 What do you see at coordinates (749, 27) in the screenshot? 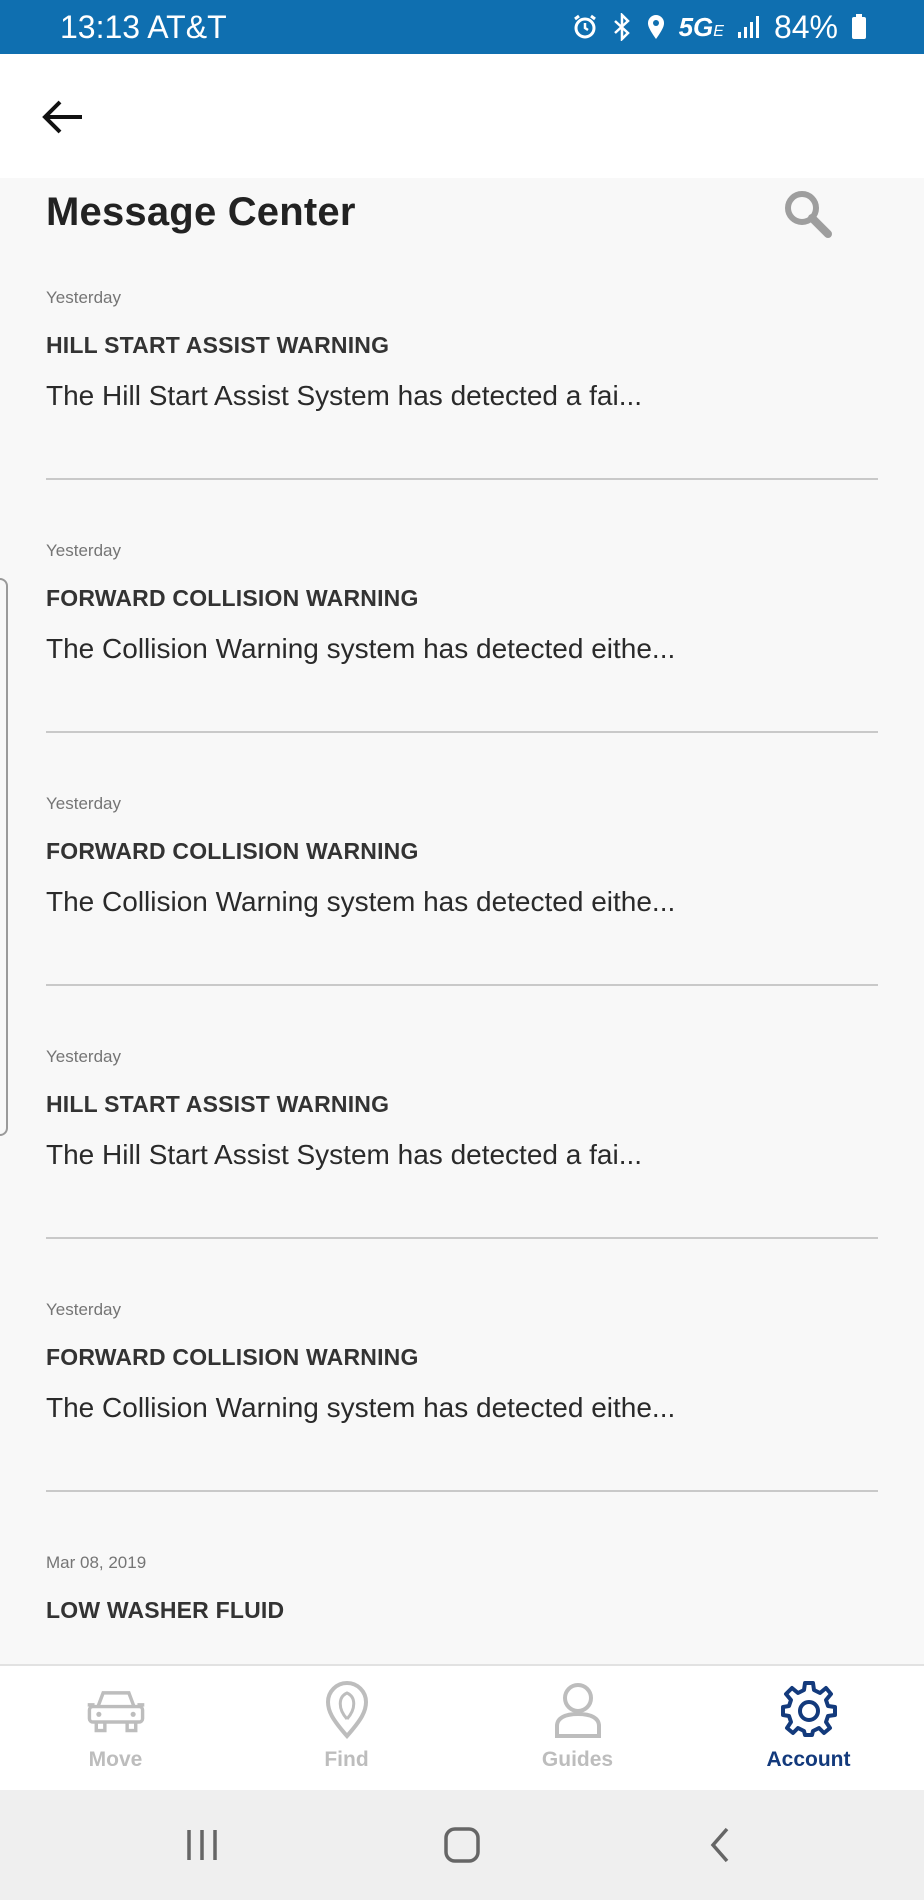
I see `signal-icon` at bounding box center [749, 27].